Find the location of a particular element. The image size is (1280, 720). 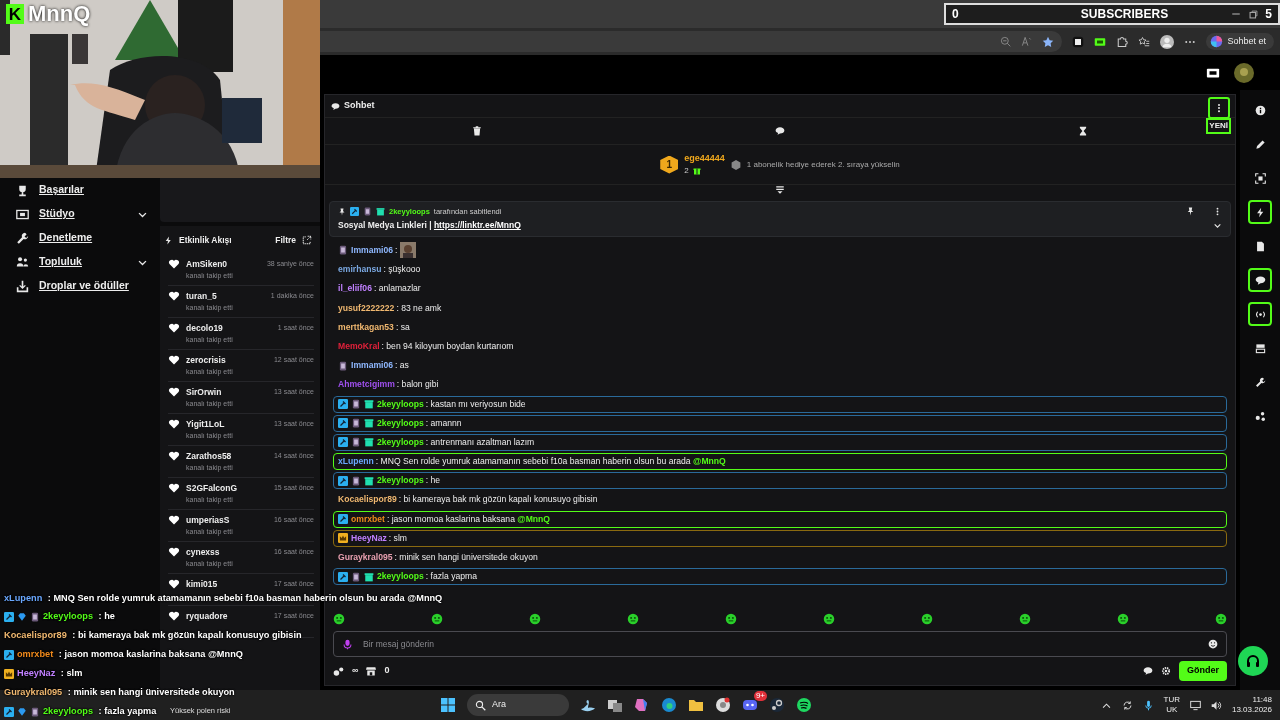

folder-icon is located at coordinates (696, 705).